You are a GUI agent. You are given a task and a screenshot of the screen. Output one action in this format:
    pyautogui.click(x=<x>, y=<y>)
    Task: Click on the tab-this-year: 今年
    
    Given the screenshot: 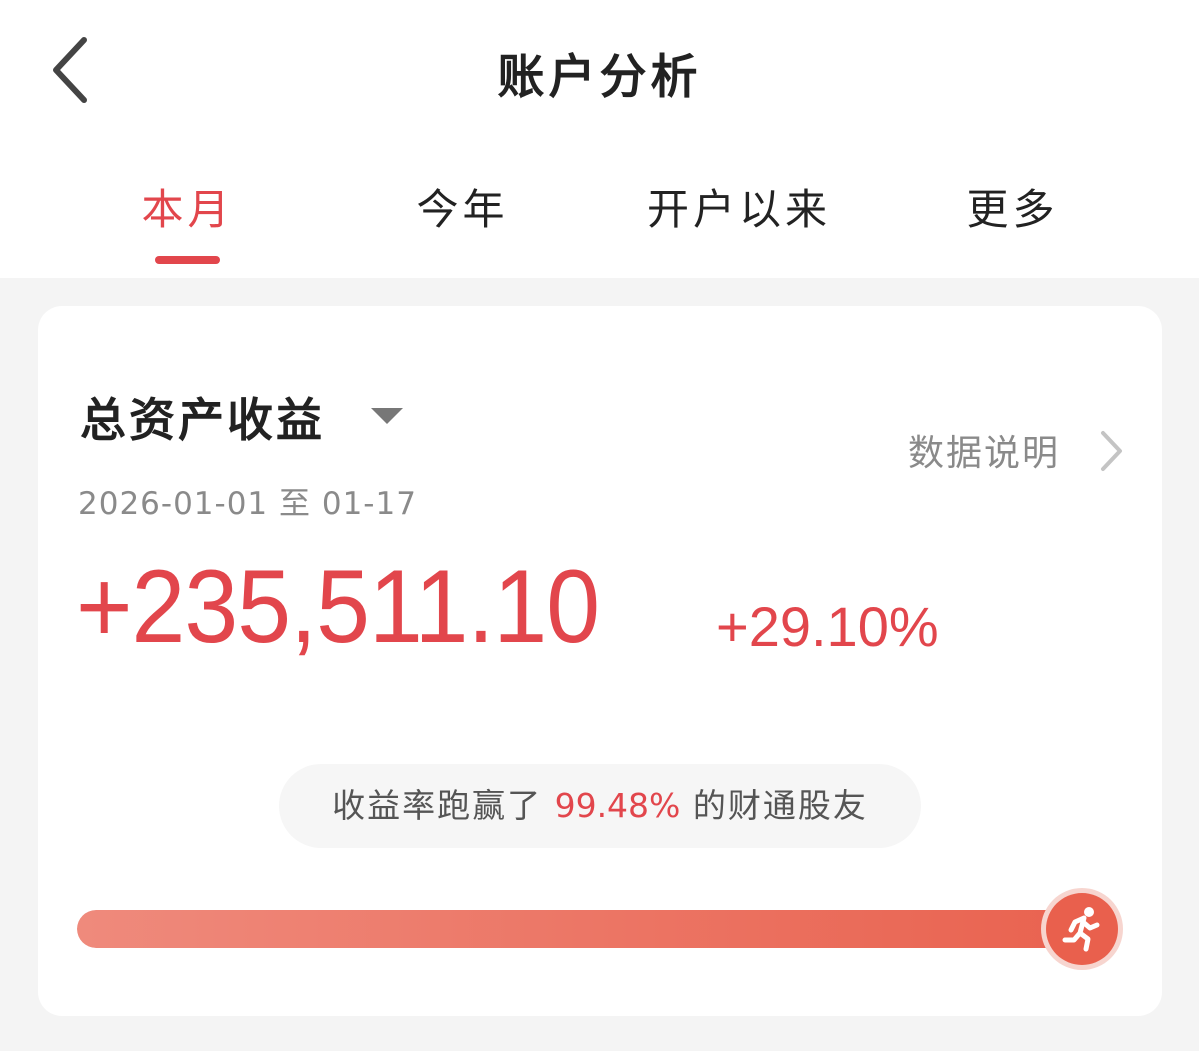 What is the action you would take?
    pyautogui.click(x=462, y=206)
    